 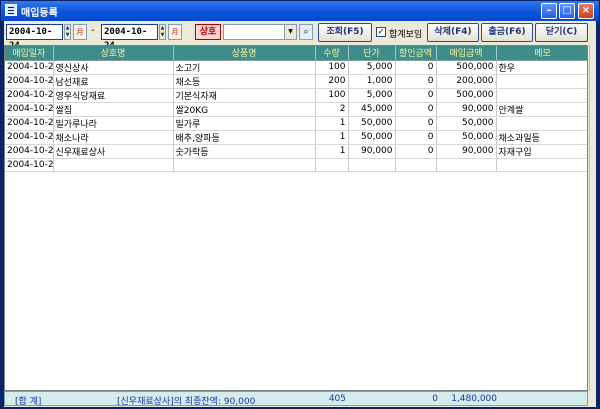 I want to click on table-cell: 남선재료, so click(x=113, y=81).